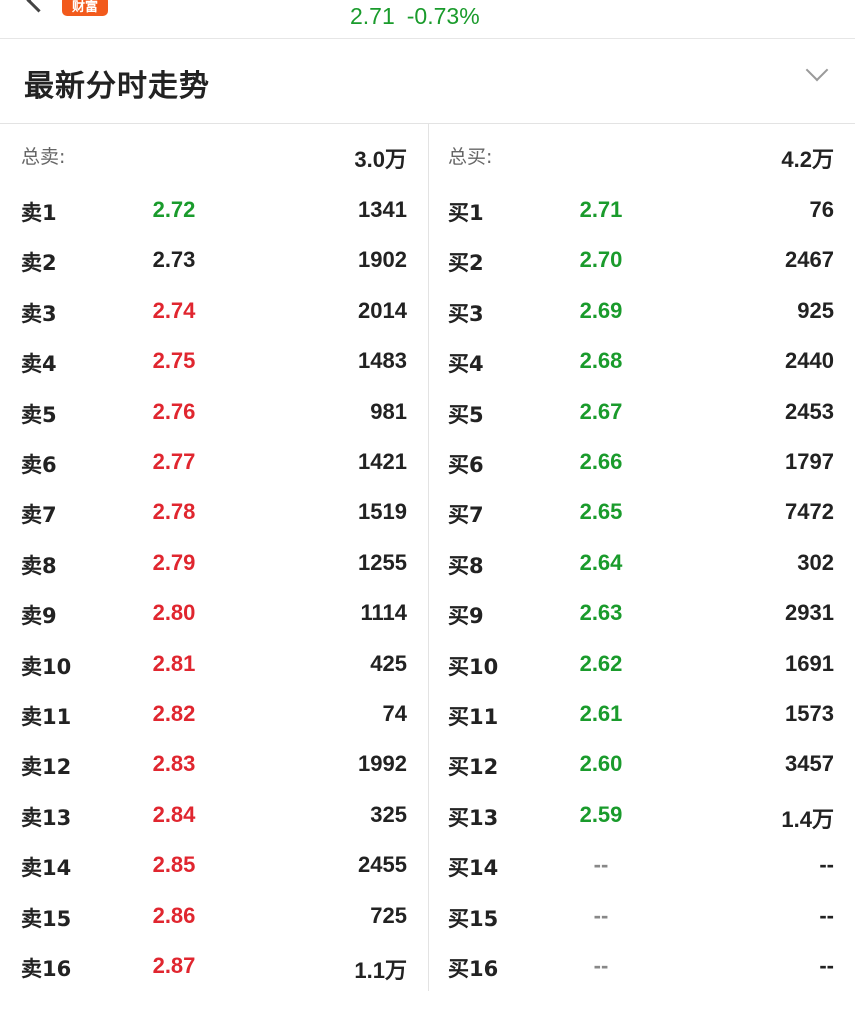 The height and width of the screenshot is (1024, 855). Describe the element at coordinates (46, 666) in the screenshot. I see `sell-level-label: 卖10` at that location.